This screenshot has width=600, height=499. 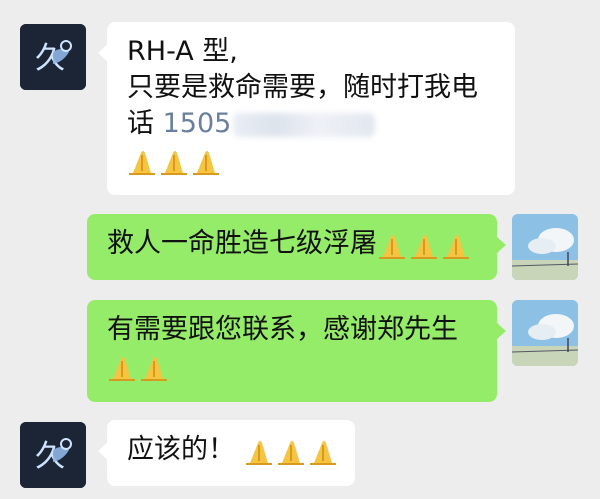 What do you see at coordinates (182, 51) in the screenshot?
I see `message-text: RH-A 型,` at bounding box center [182, 51].